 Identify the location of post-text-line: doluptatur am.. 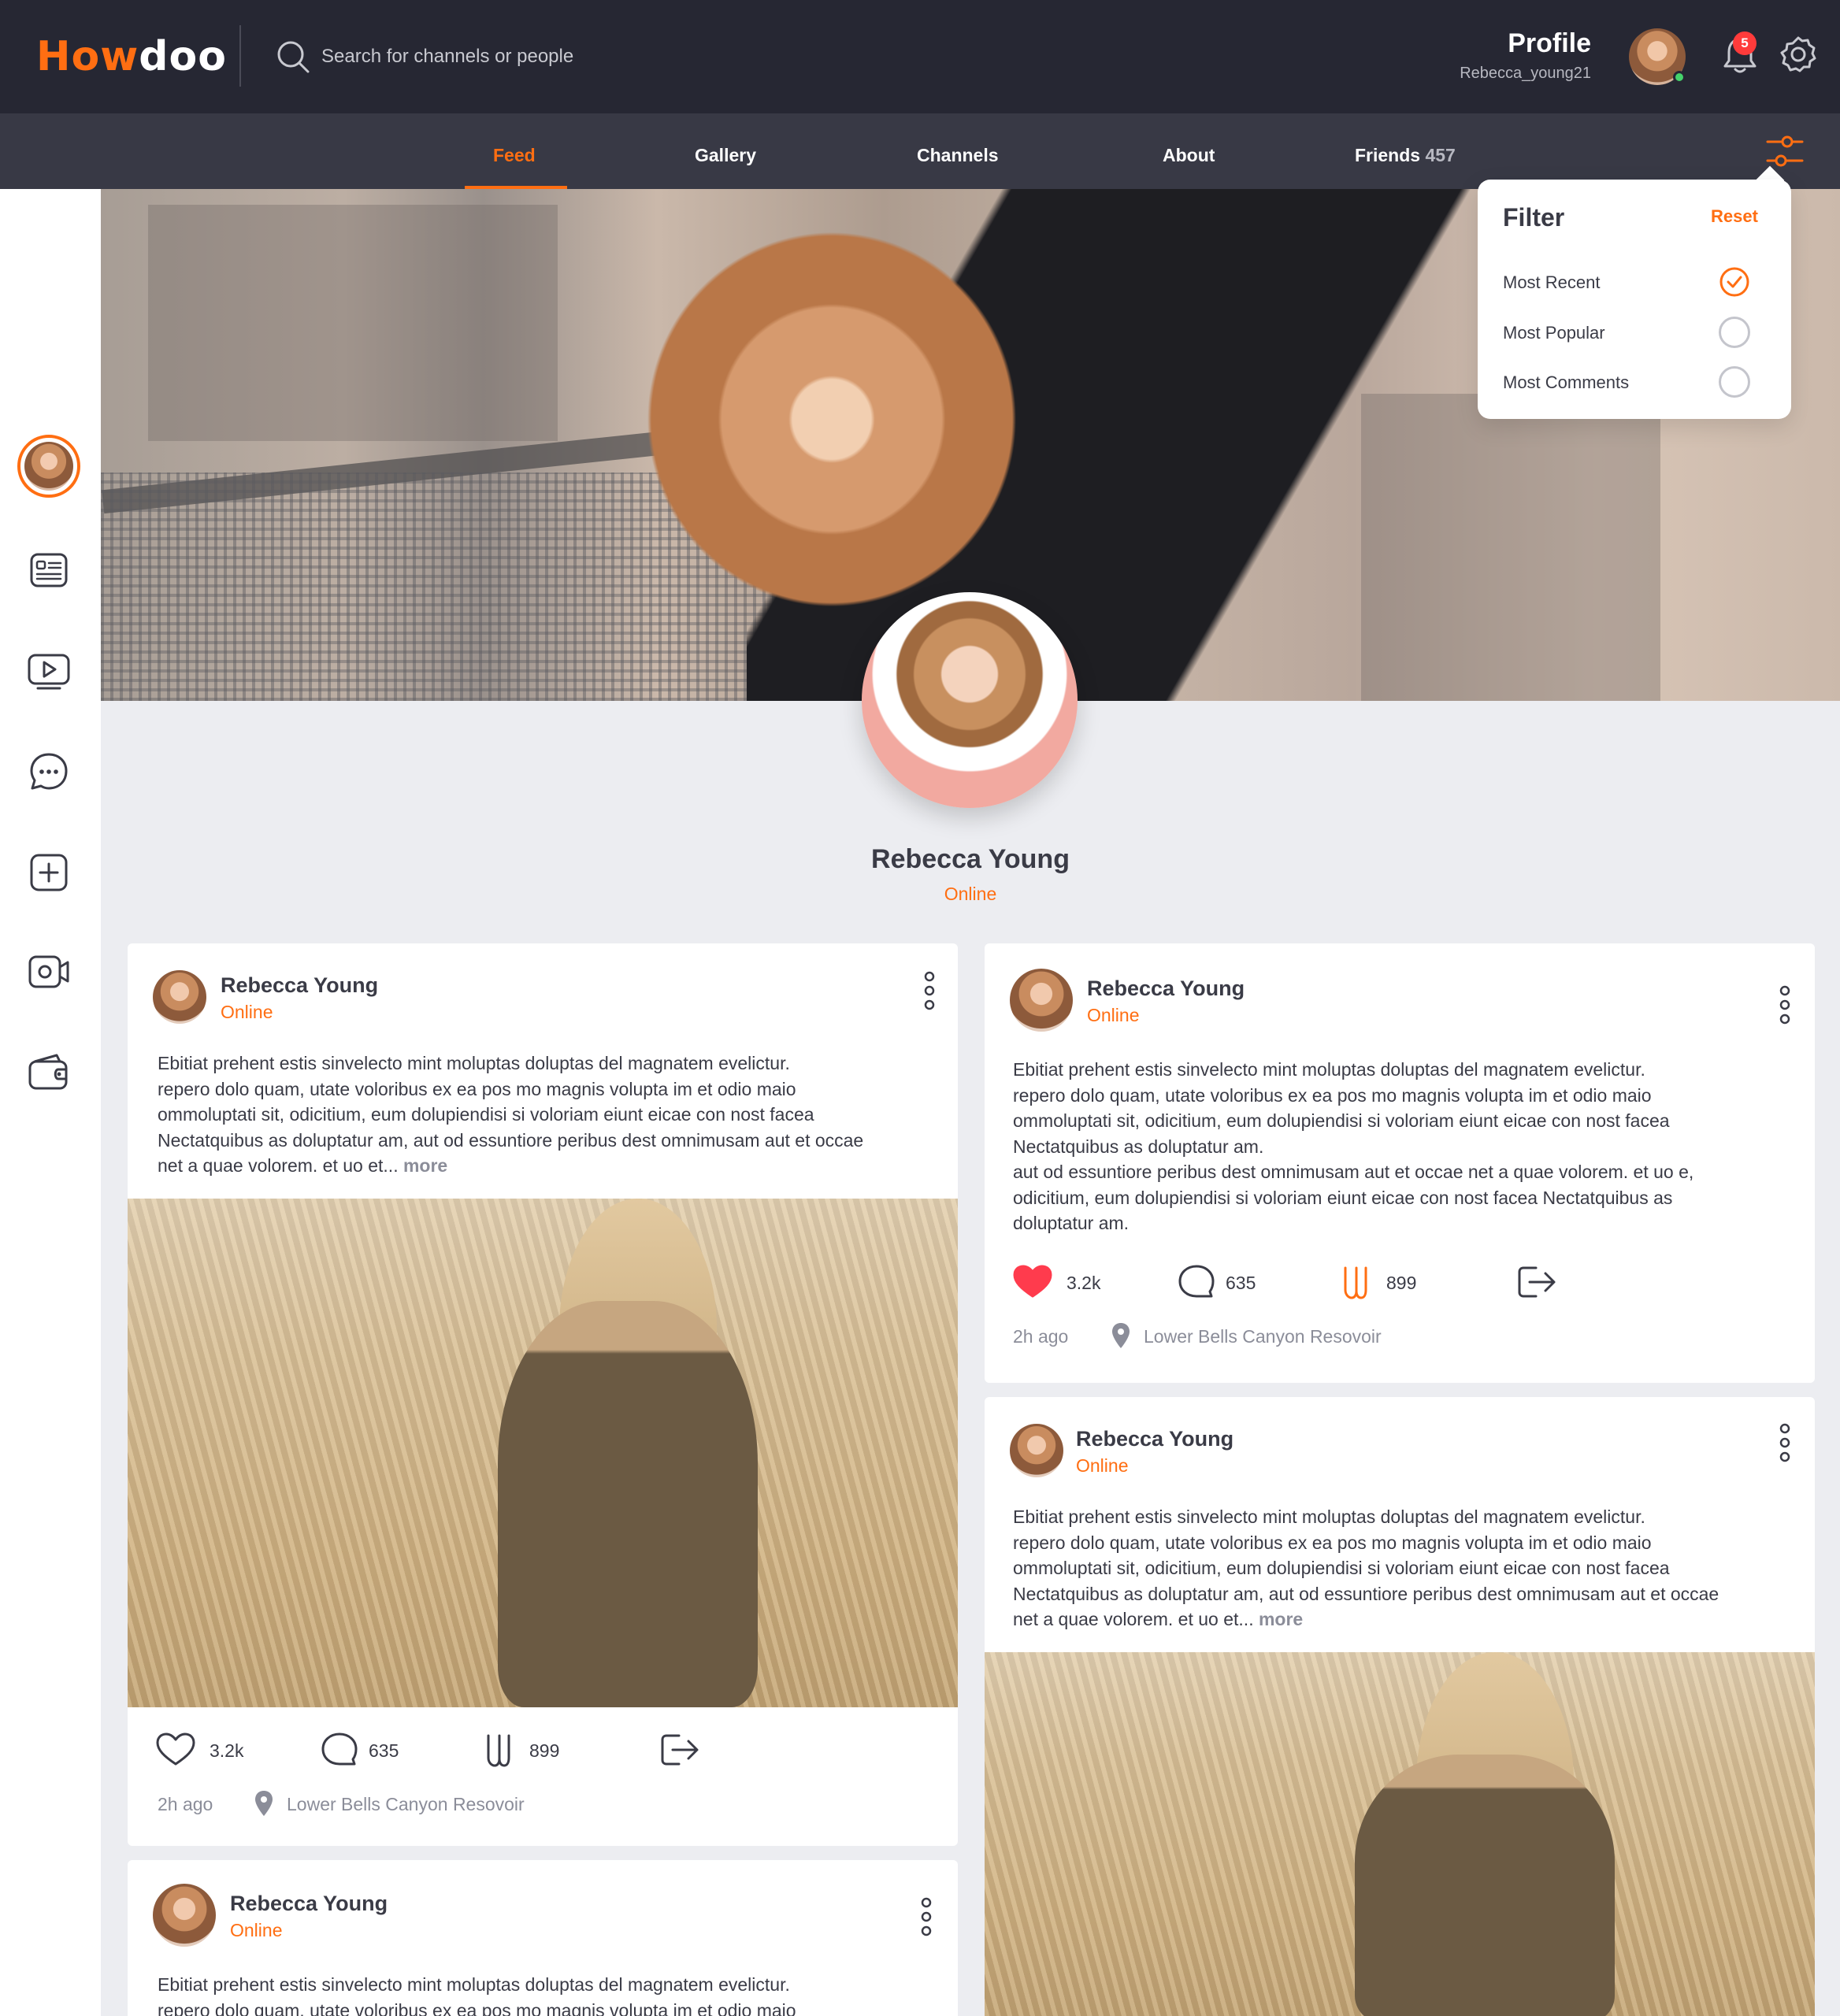
(1071, 1223).